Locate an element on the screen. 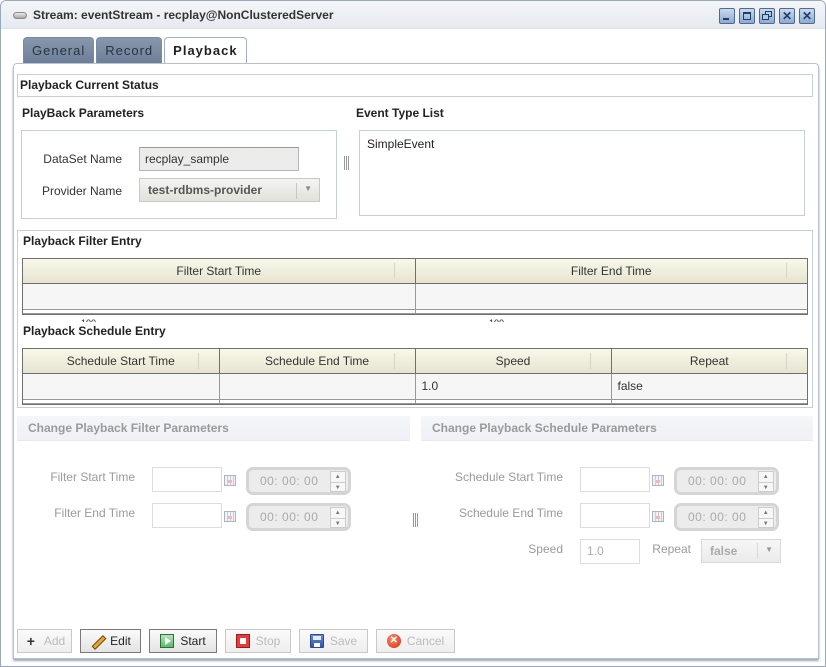 The width and height of the screenshot is (826, 667). cell-filter-end-time is located at coordinates (611, 296).